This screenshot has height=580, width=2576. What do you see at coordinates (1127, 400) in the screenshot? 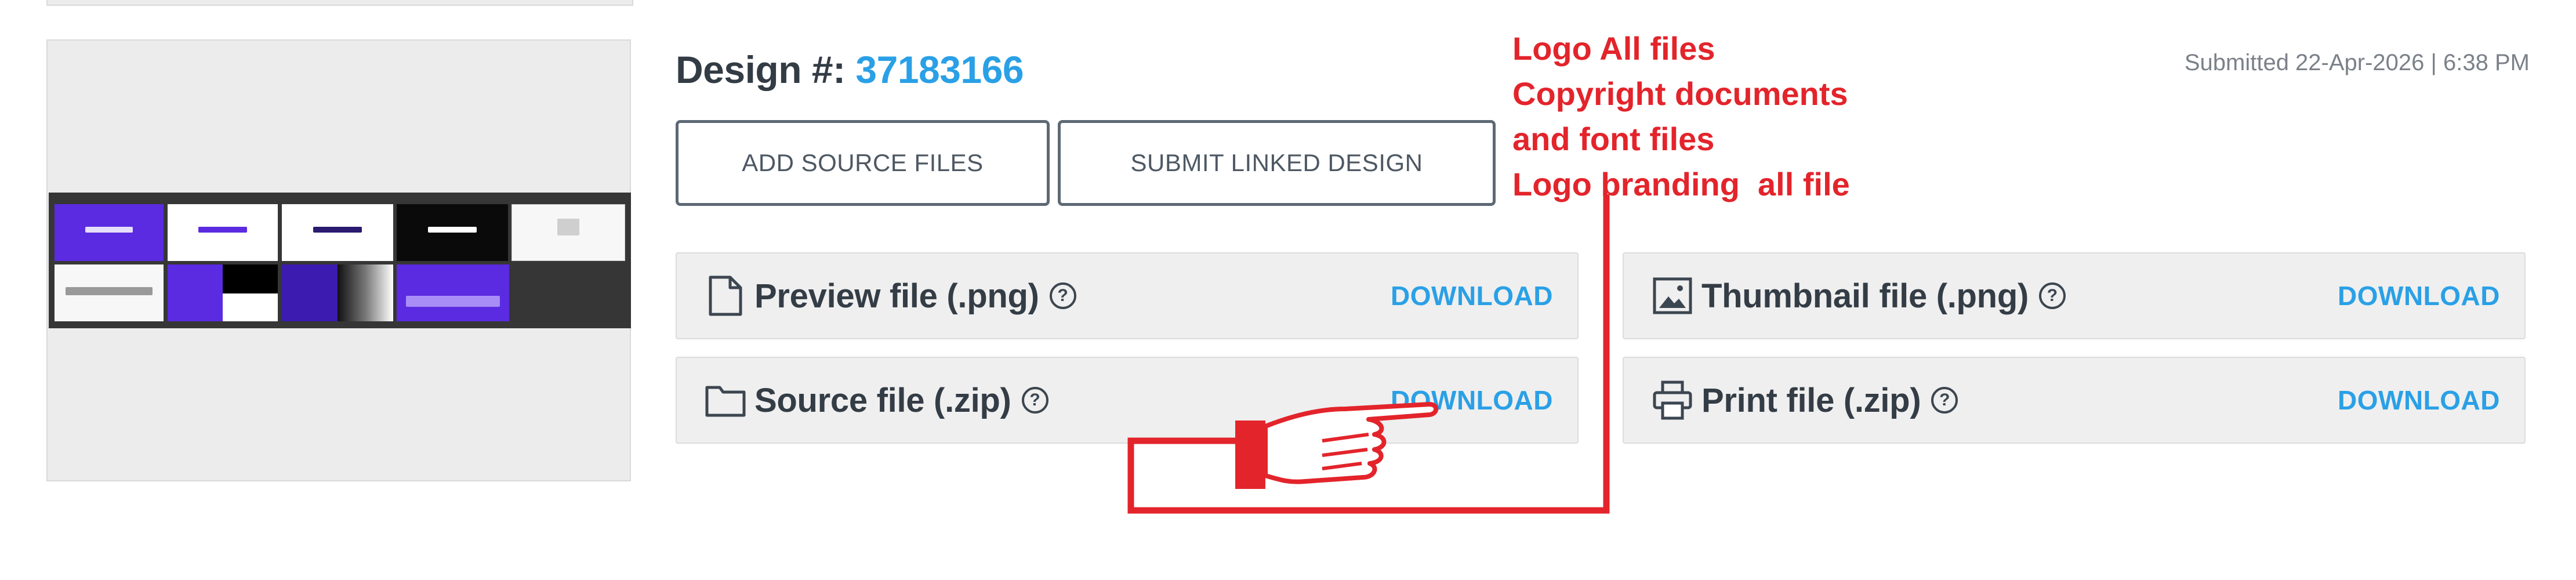
I see `source-file-row: Source file (.zip) ? DOWNLOAD` at bounding box center [1127, 400].